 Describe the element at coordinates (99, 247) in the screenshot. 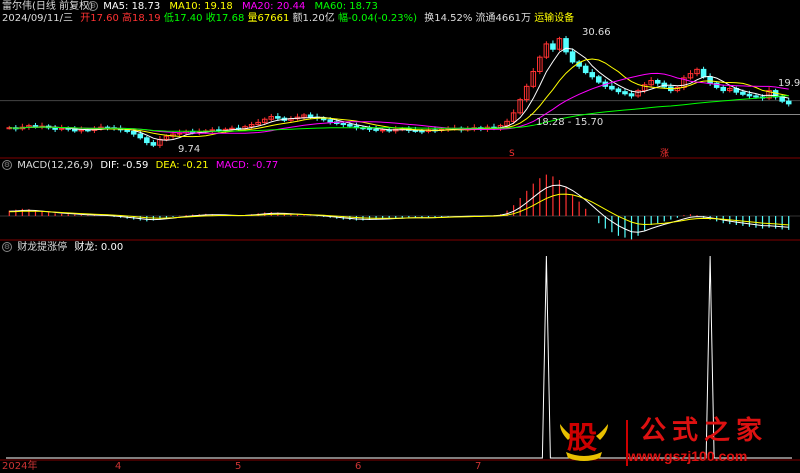

I see `indicator-value: 财龙: 0.00` at that location.